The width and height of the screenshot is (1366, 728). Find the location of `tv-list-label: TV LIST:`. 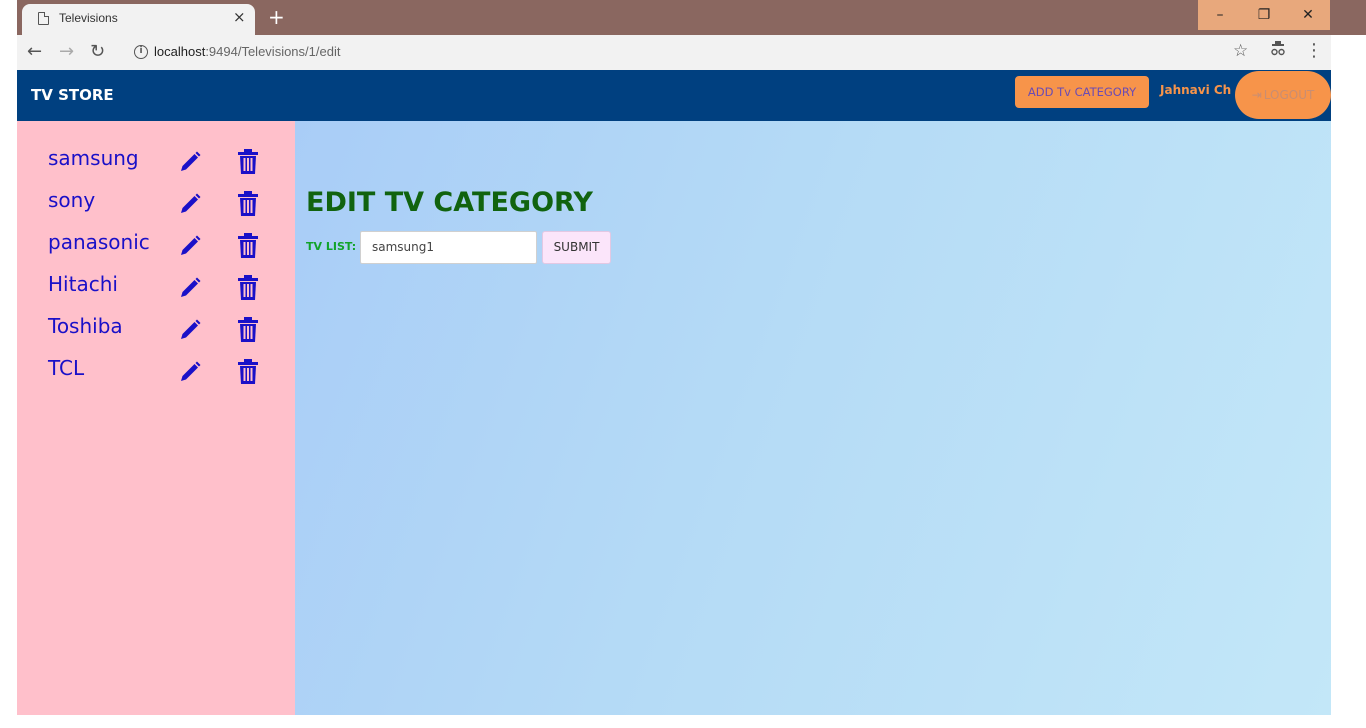

tv-list-label: TV LIST: is located at coordinates (331, 246).